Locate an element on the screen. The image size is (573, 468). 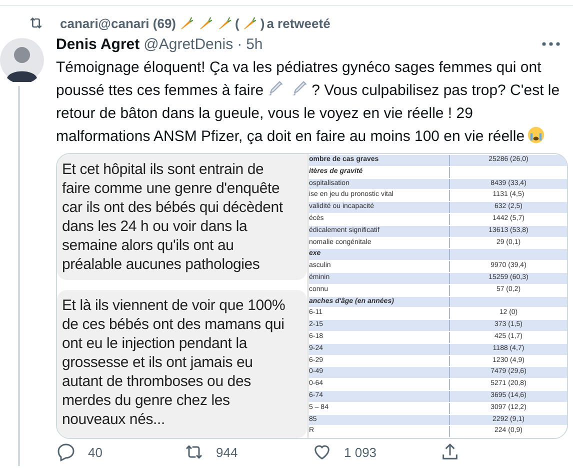
message-line: de ces bébés ont des mamans qui is located at coordinates (174, 324).